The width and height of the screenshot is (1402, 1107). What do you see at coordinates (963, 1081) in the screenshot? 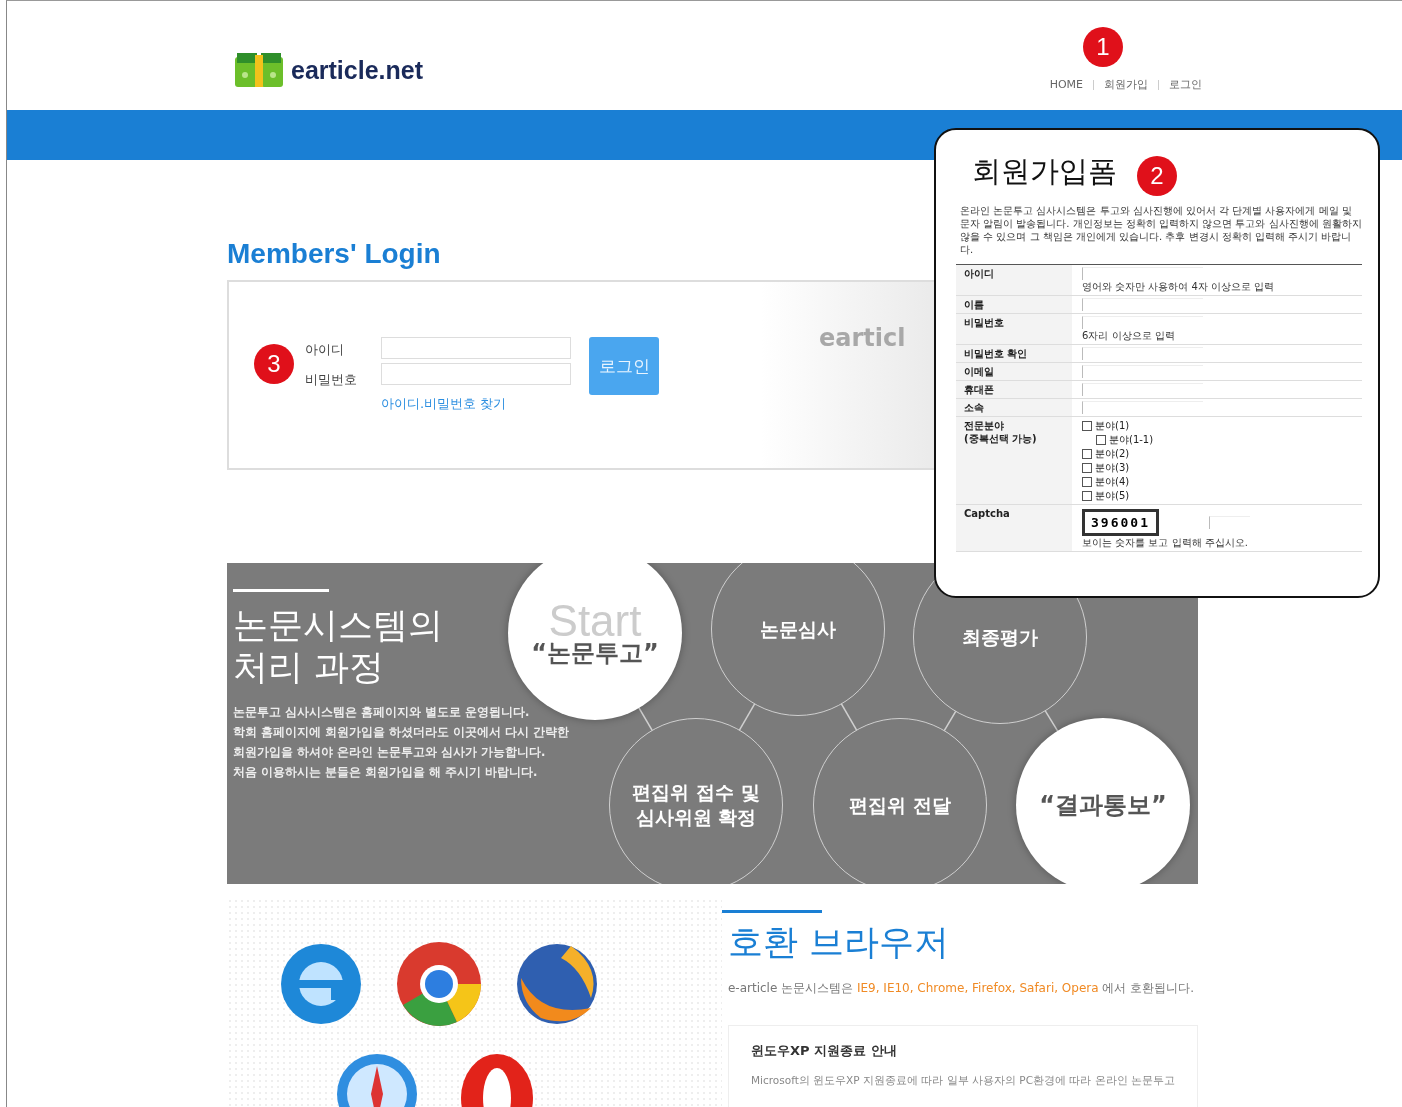
I see `notice-text: Microsoft의 윈도우XP 지원종료에 따라 일부 사용자의 PC환경에 따라 온라인 논문투고` at bounding box center [963, 1081].